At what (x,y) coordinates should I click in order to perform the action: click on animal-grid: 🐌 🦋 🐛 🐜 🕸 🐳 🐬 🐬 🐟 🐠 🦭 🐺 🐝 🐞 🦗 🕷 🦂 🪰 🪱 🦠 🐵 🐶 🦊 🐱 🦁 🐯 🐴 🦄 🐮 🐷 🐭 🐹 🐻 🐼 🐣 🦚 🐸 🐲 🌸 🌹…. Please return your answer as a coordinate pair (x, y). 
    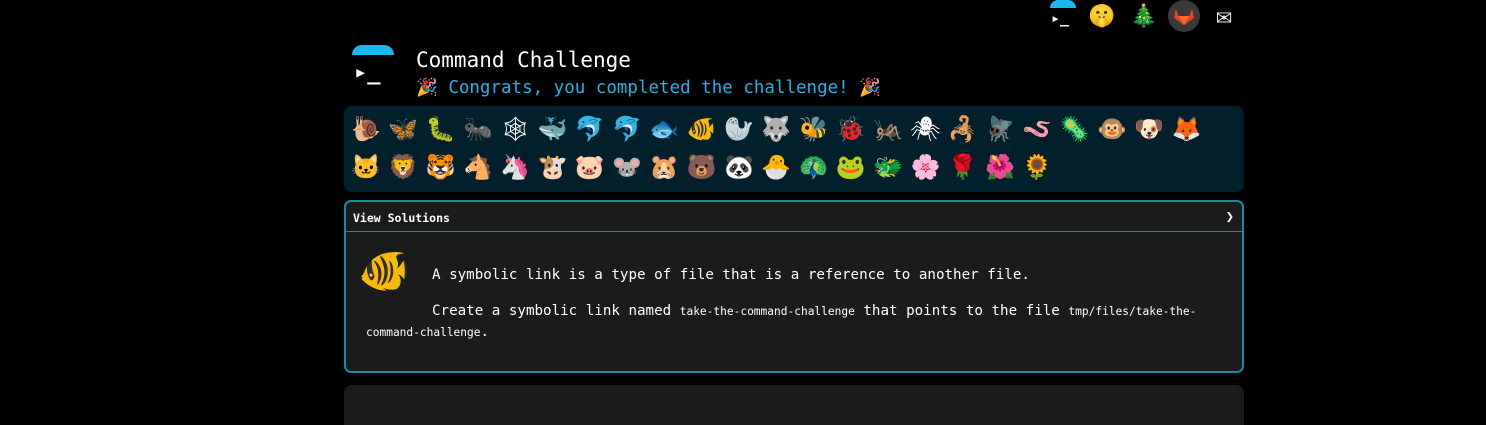
    Looking at the image, I should click on (794, 148).